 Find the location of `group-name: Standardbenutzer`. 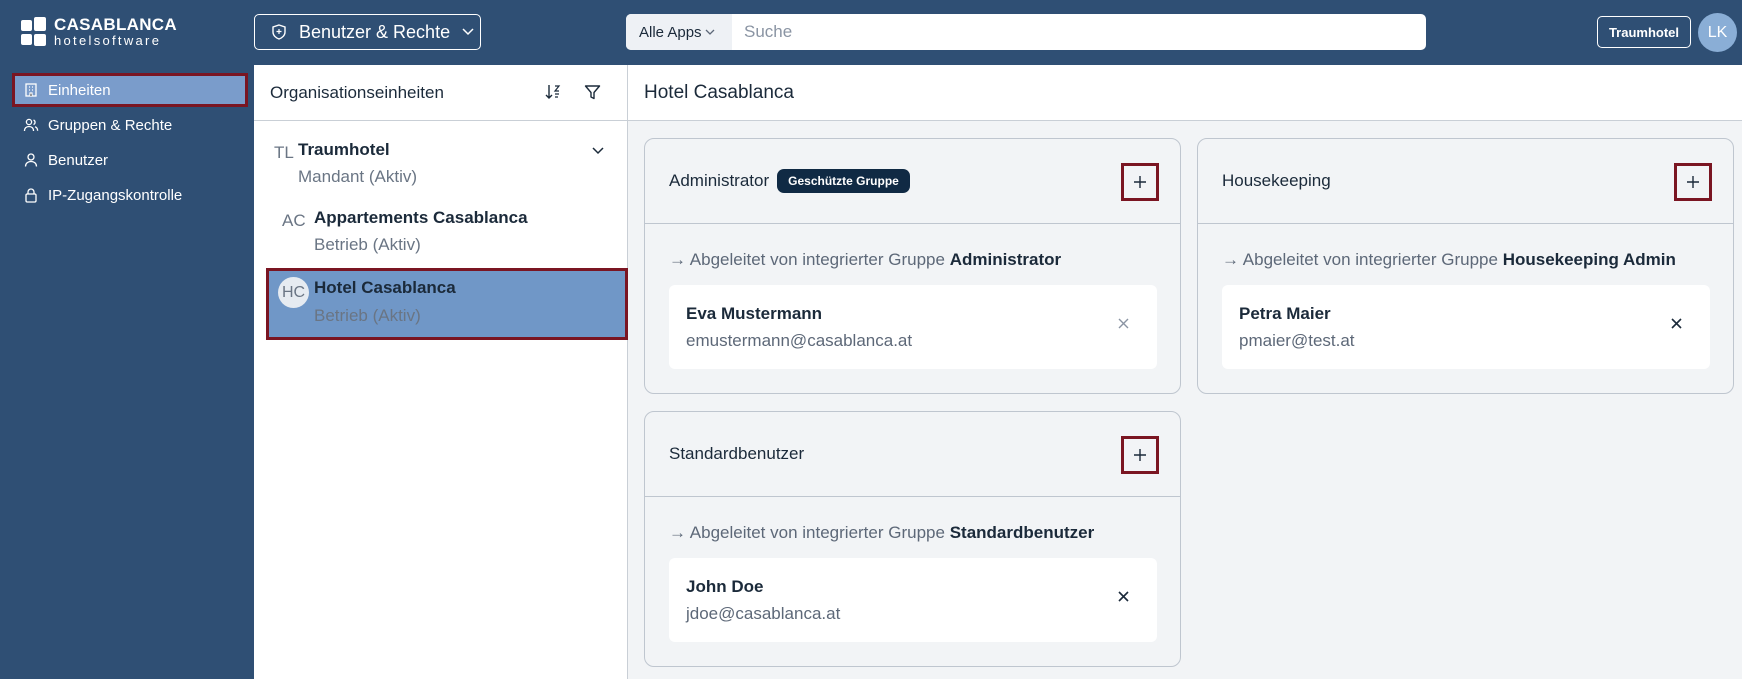

group-name: Standardbenutzer is located at coordinates (737, 453).